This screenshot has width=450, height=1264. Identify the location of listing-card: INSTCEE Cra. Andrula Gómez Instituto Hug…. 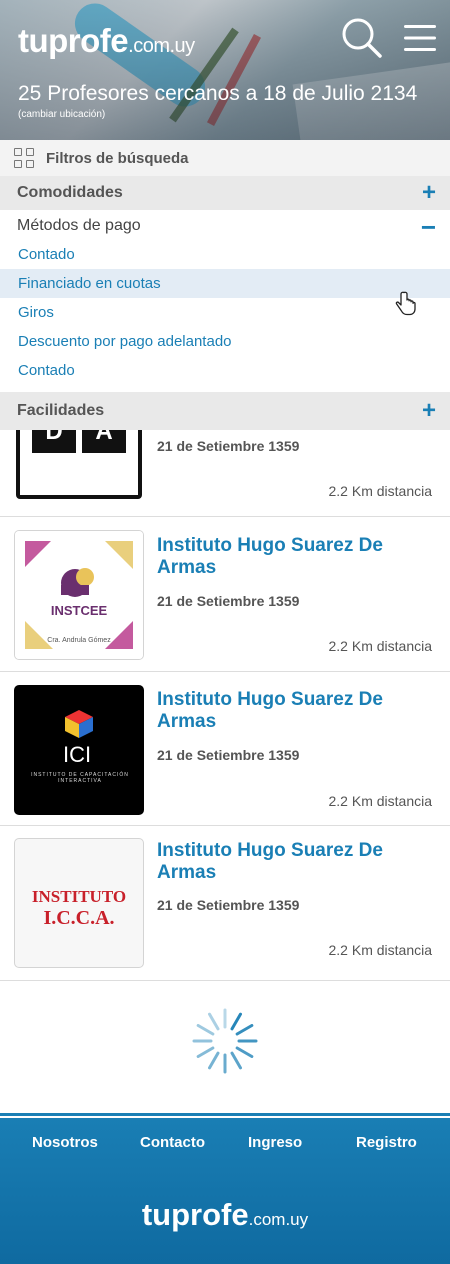
(225, 594).